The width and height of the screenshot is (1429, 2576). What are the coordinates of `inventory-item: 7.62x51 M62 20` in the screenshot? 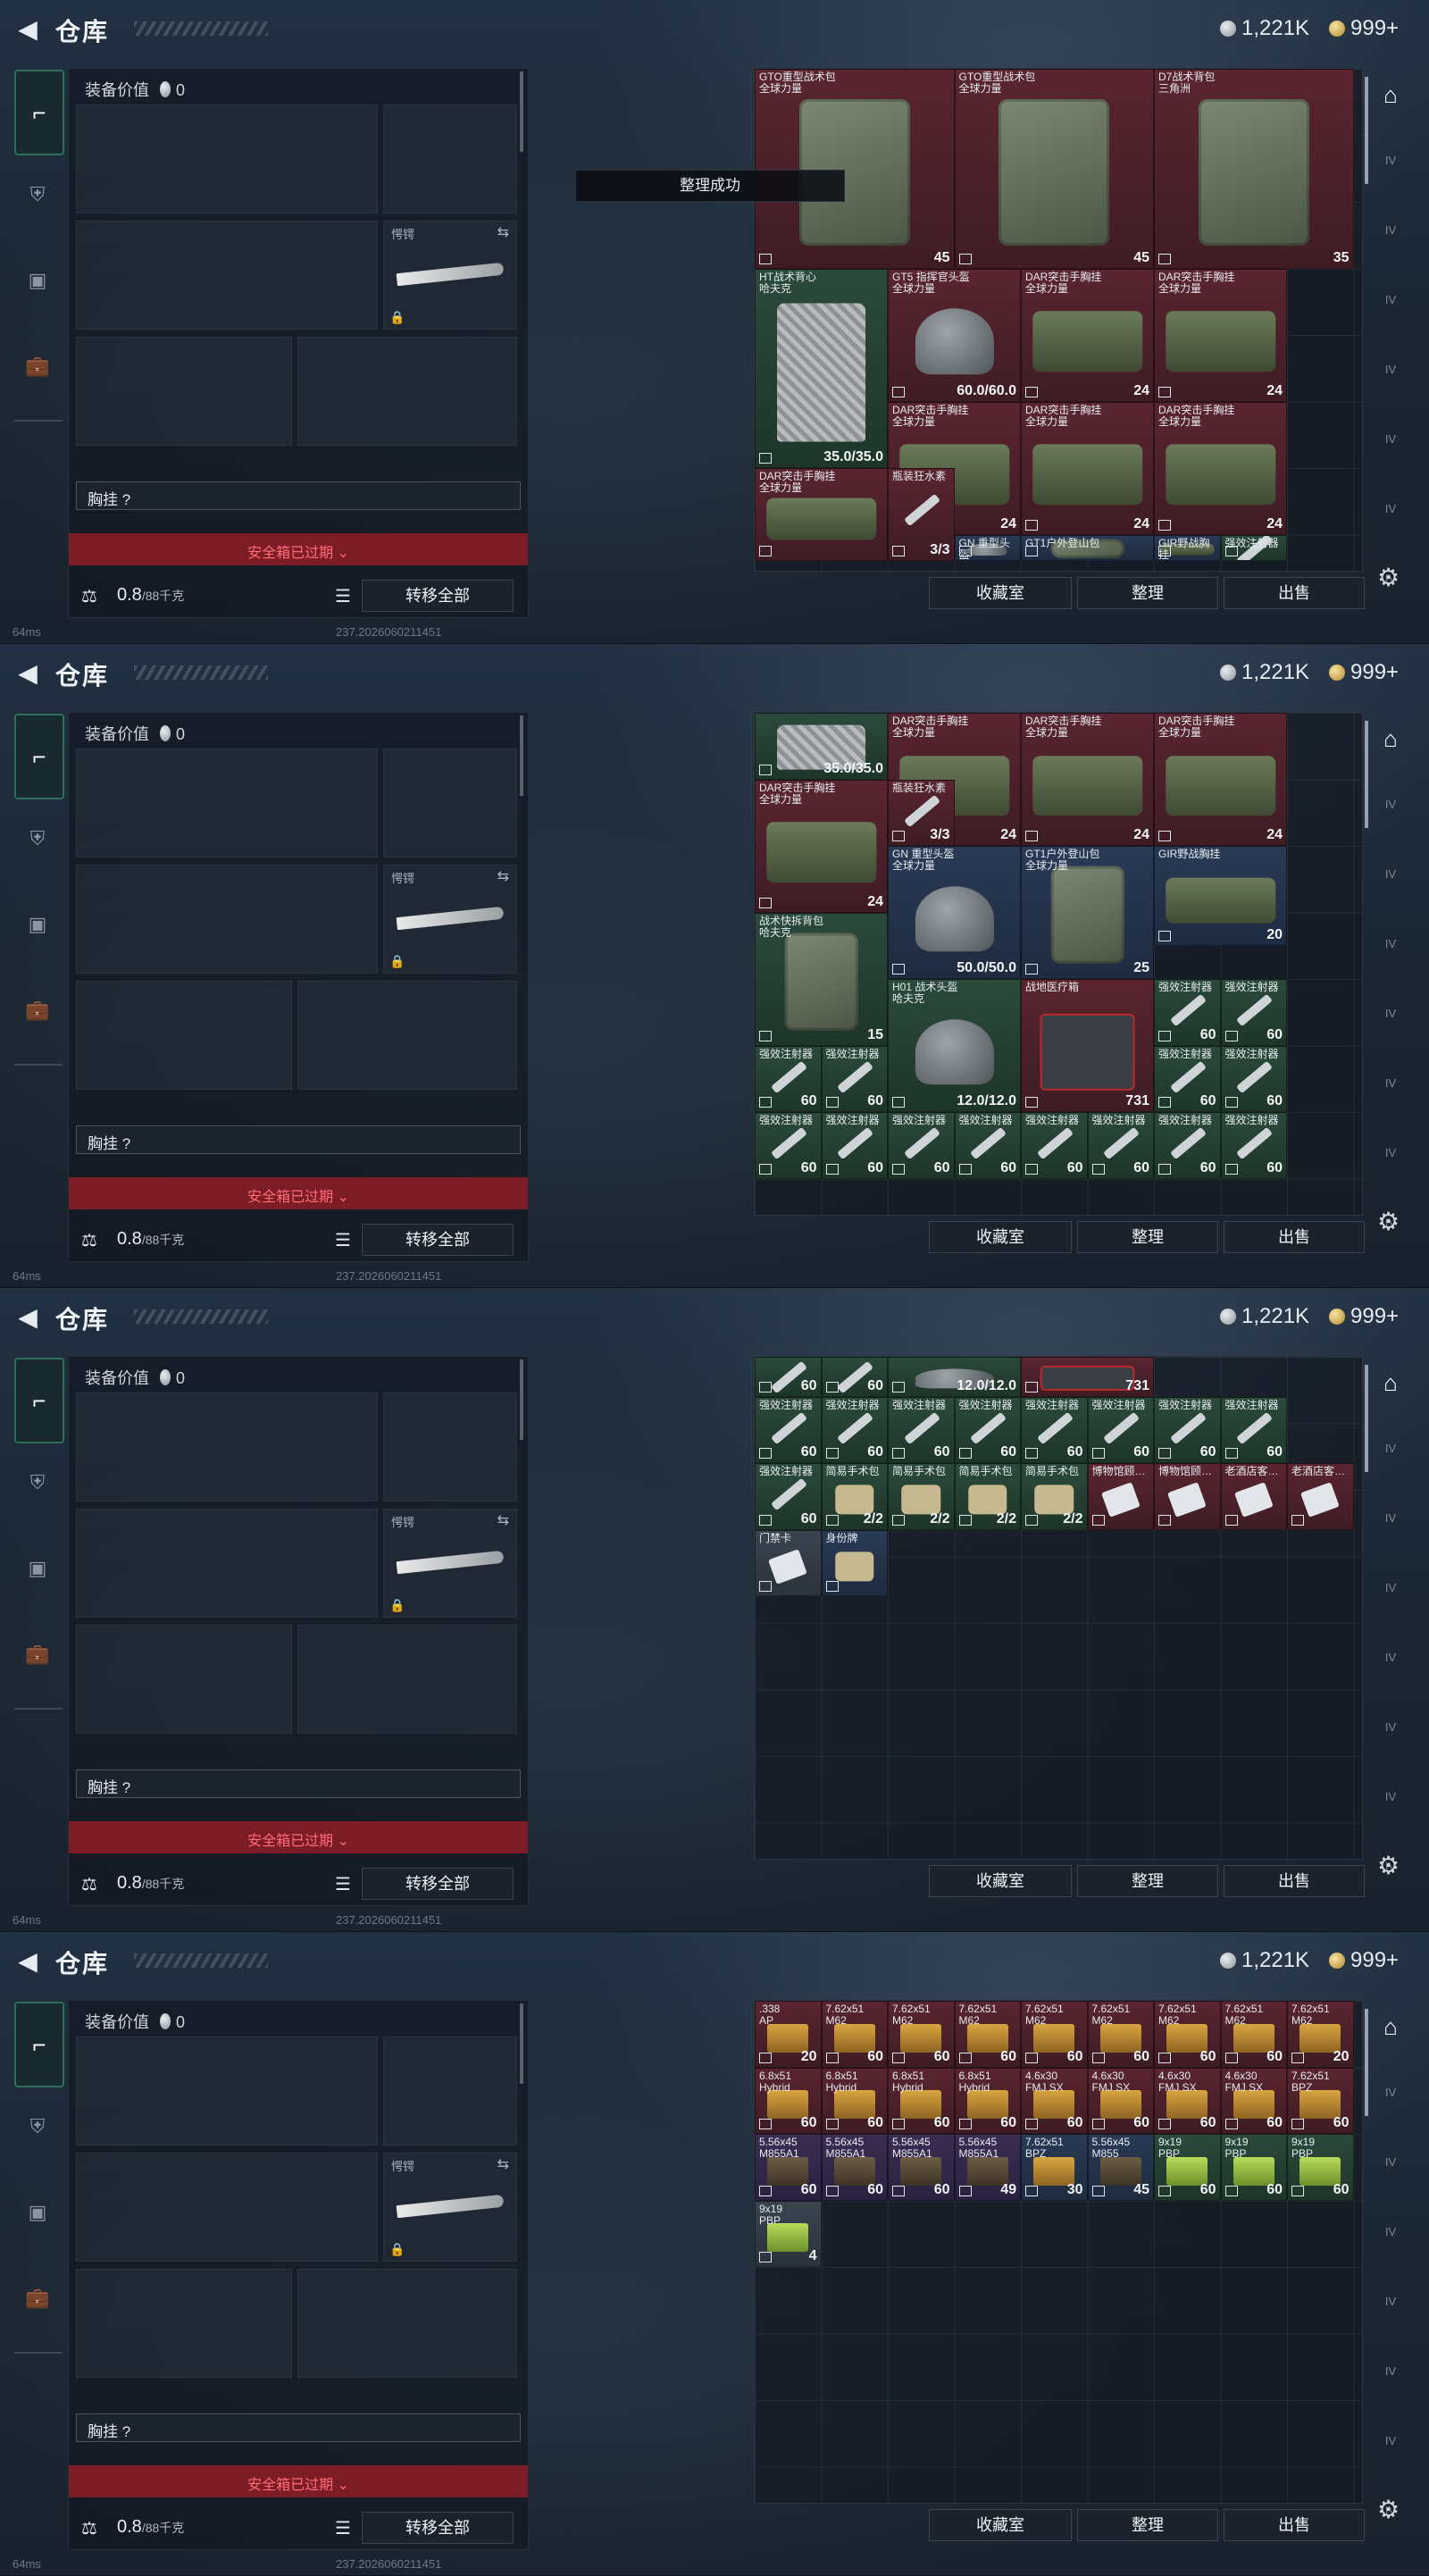 It's located at (1320, 2035).